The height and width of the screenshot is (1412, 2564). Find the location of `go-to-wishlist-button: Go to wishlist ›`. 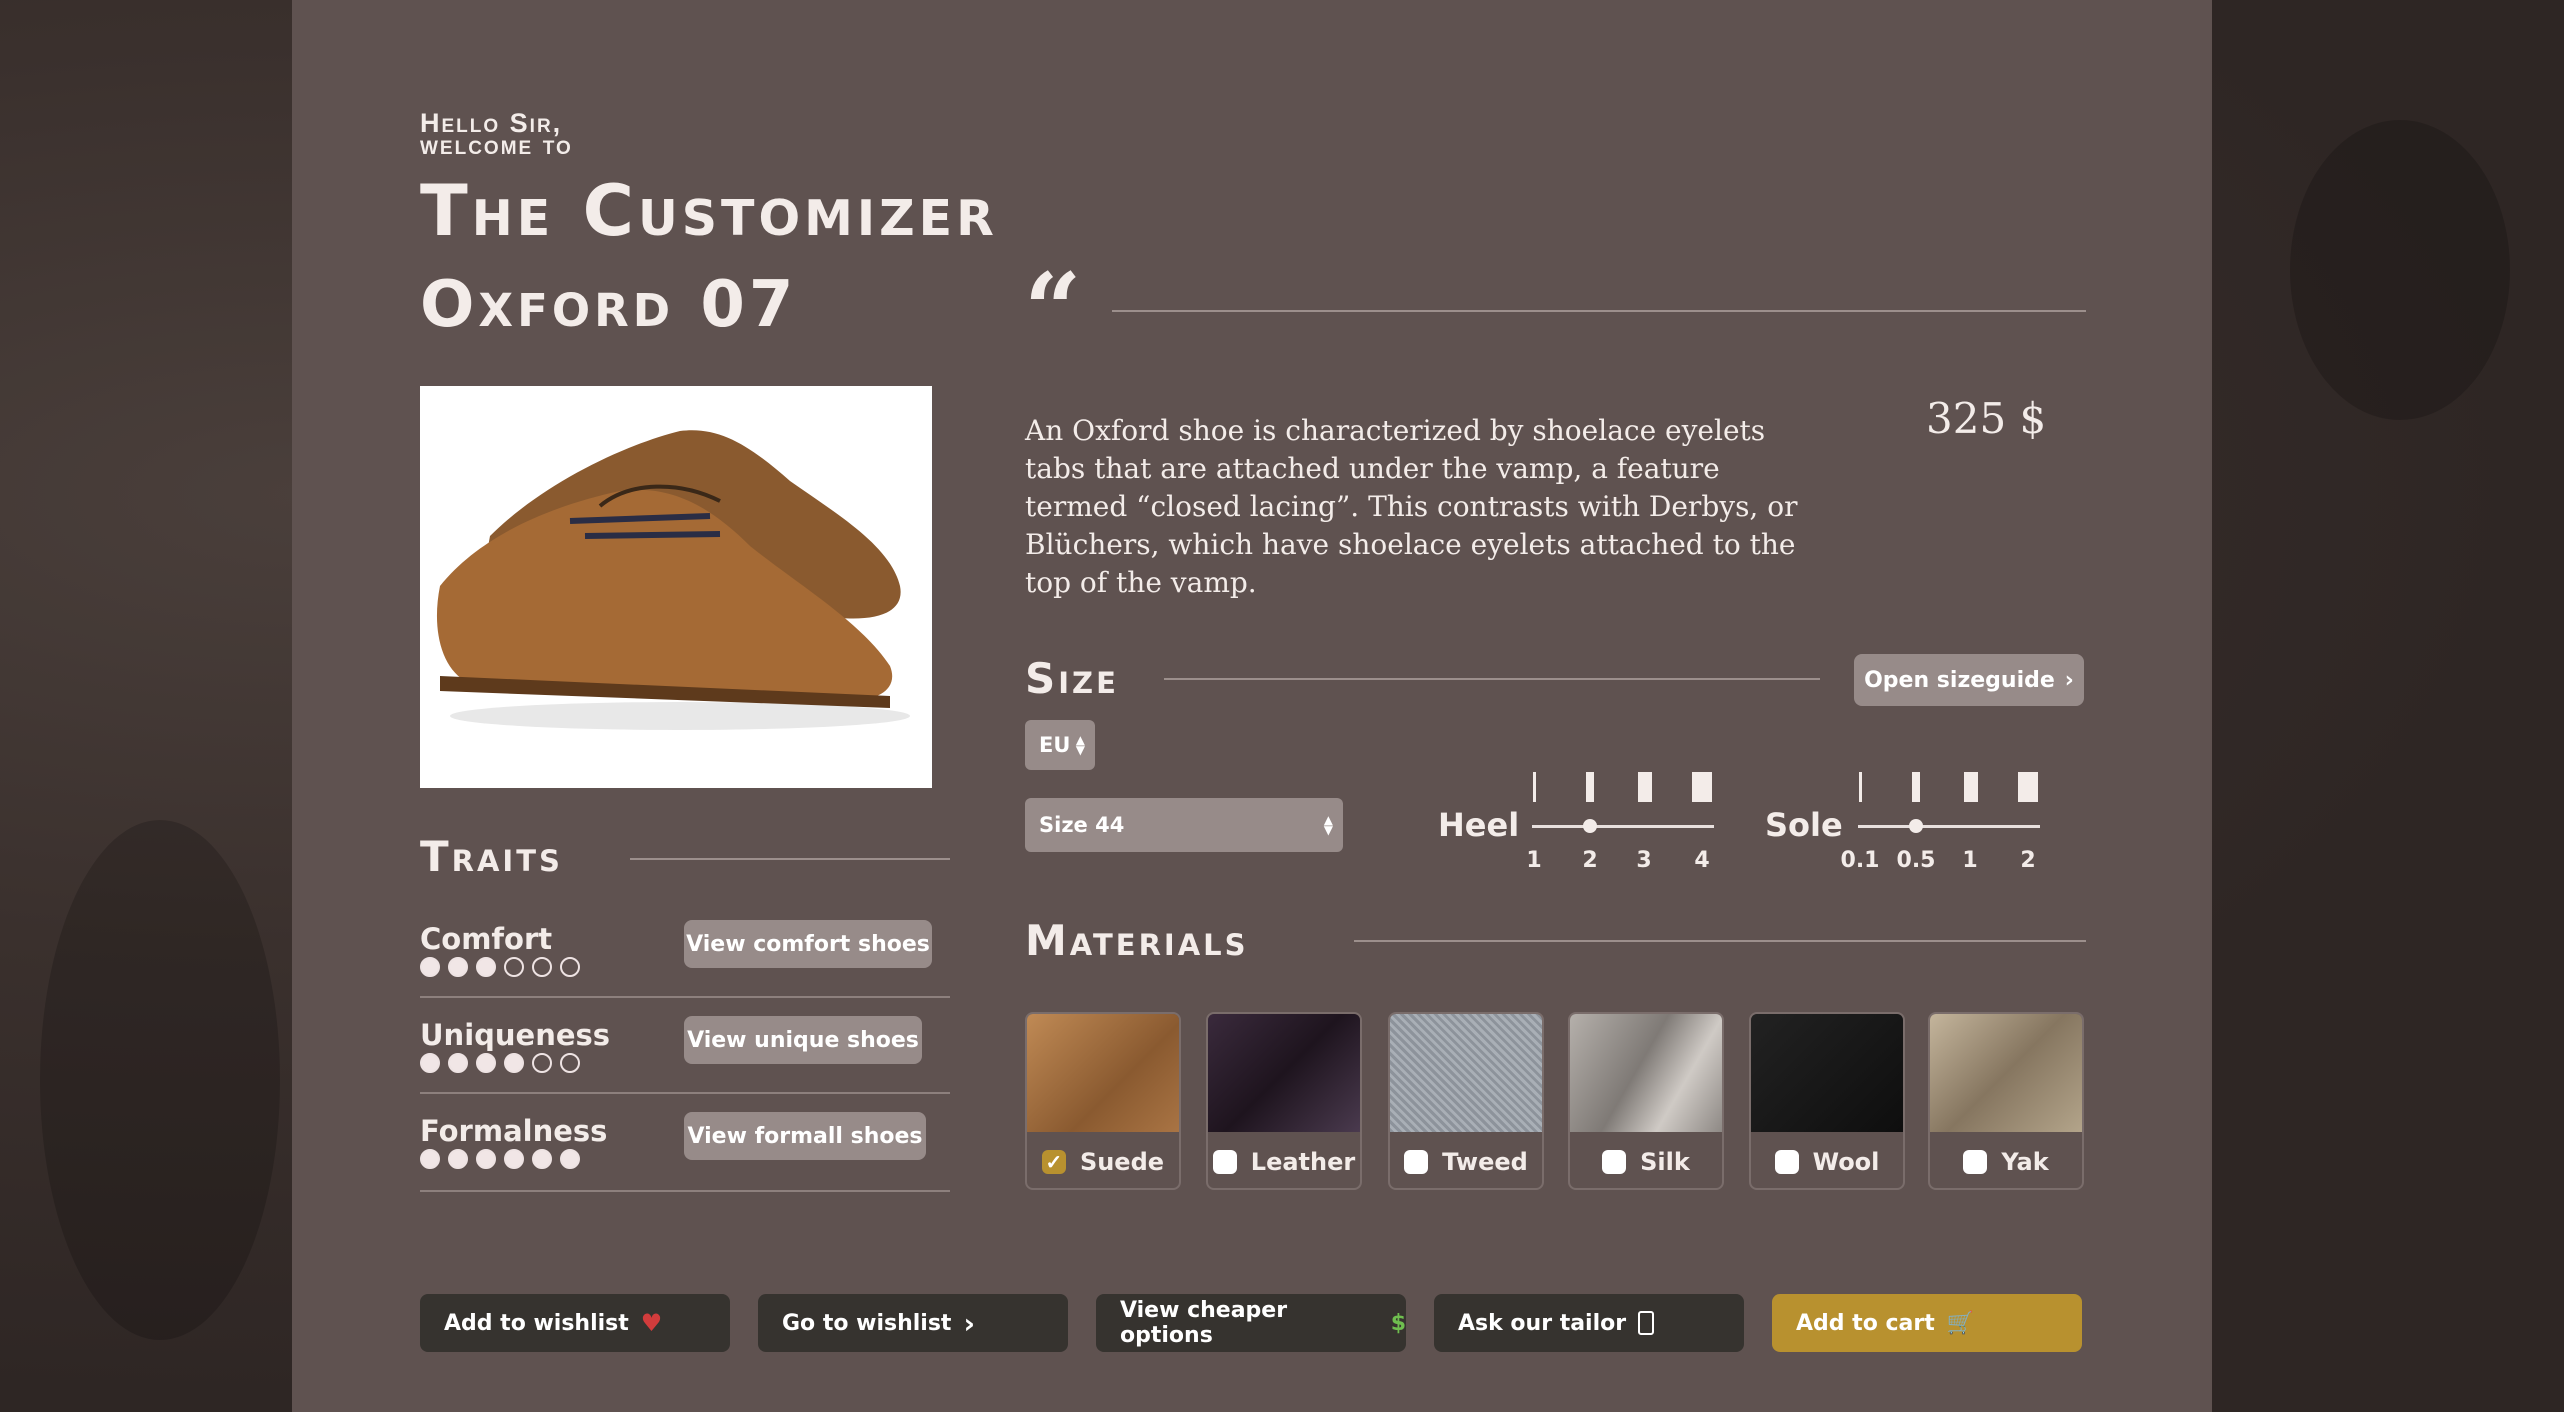

go-to-wishlist-button: Go to wishlist › is located at coordinates (913, 1323).